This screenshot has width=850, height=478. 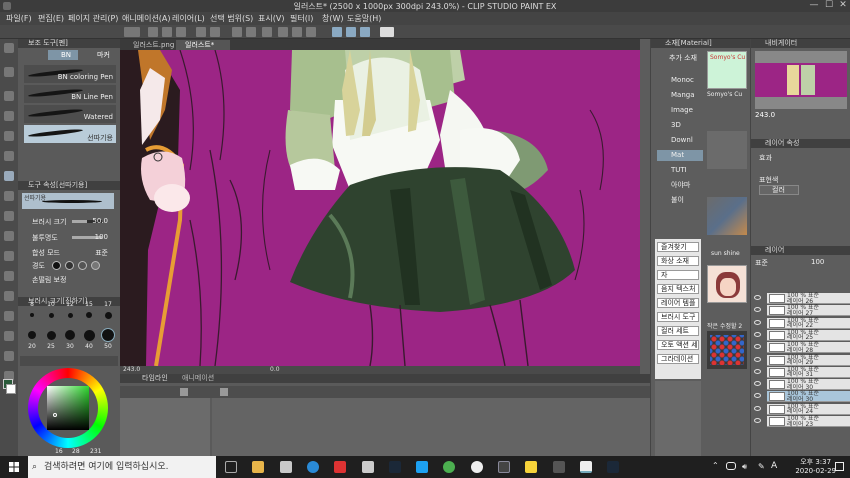 I want to click on clip-studio-icon, so click(x=132, y=32).